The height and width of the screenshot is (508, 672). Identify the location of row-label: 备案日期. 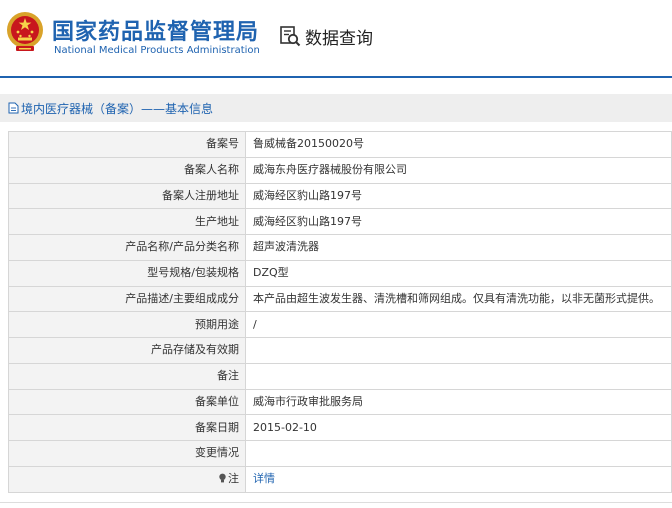
(127, 427).